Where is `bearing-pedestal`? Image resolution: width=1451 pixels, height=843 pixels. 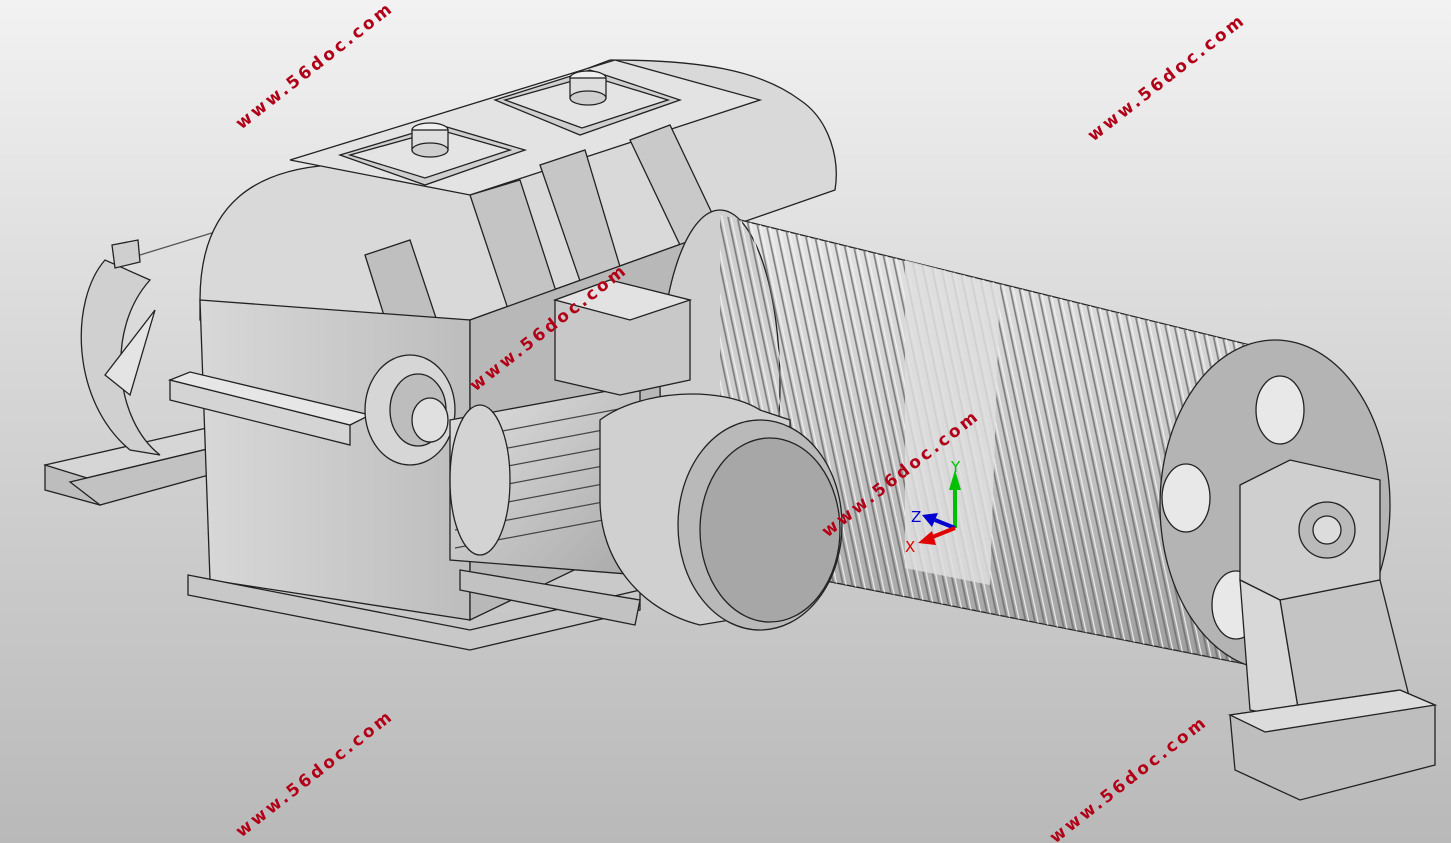
bearing-pedestal is located at coordinates (1332, 630).